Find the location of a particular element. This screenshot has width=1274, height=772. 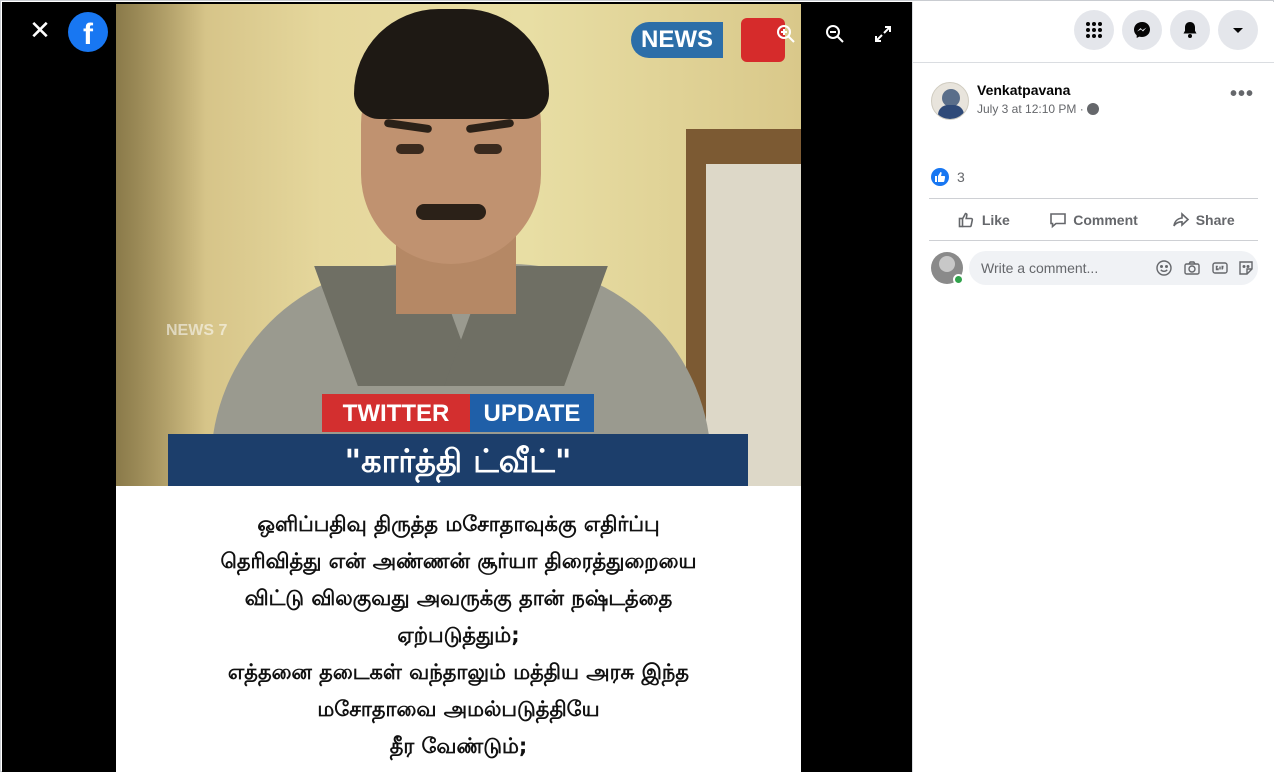

comment-composer is located at coordinates (1113, 268).